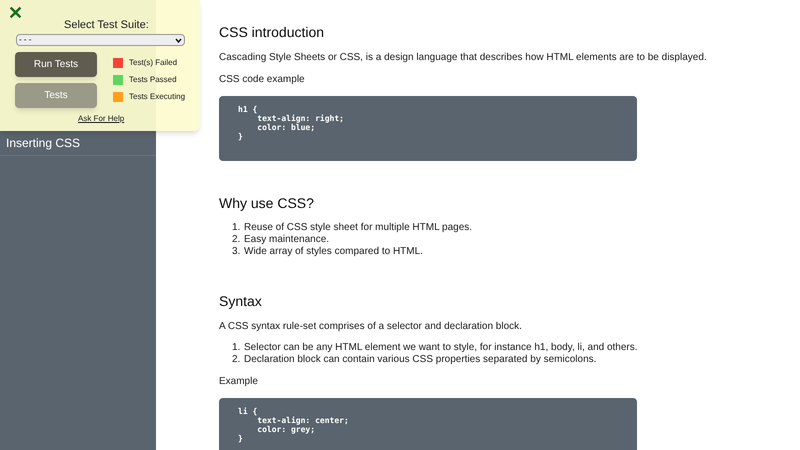 The image size is (800, 450). I want to click on list-item: Reuse of CSS style sheet for multiple HTML pages., so click(358, 228).